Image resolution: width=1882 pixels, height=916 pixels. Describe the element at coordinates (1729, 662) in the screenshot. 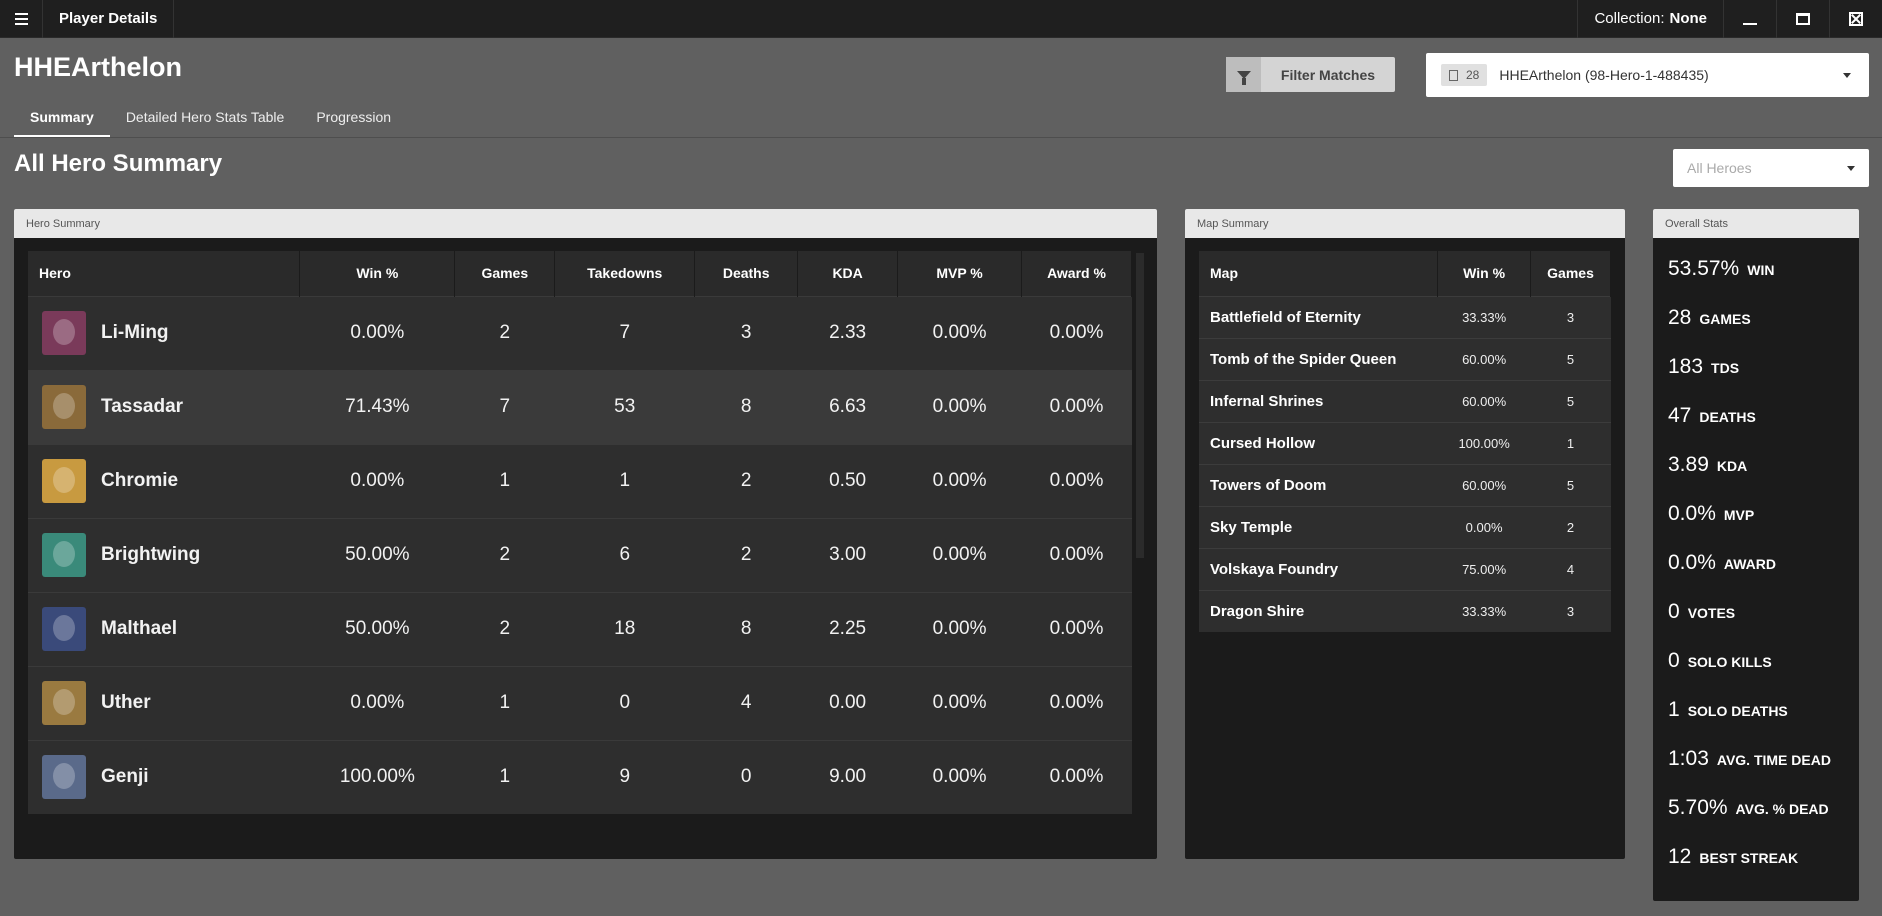

I see `stat-label: SOLO KILLS` at that location.